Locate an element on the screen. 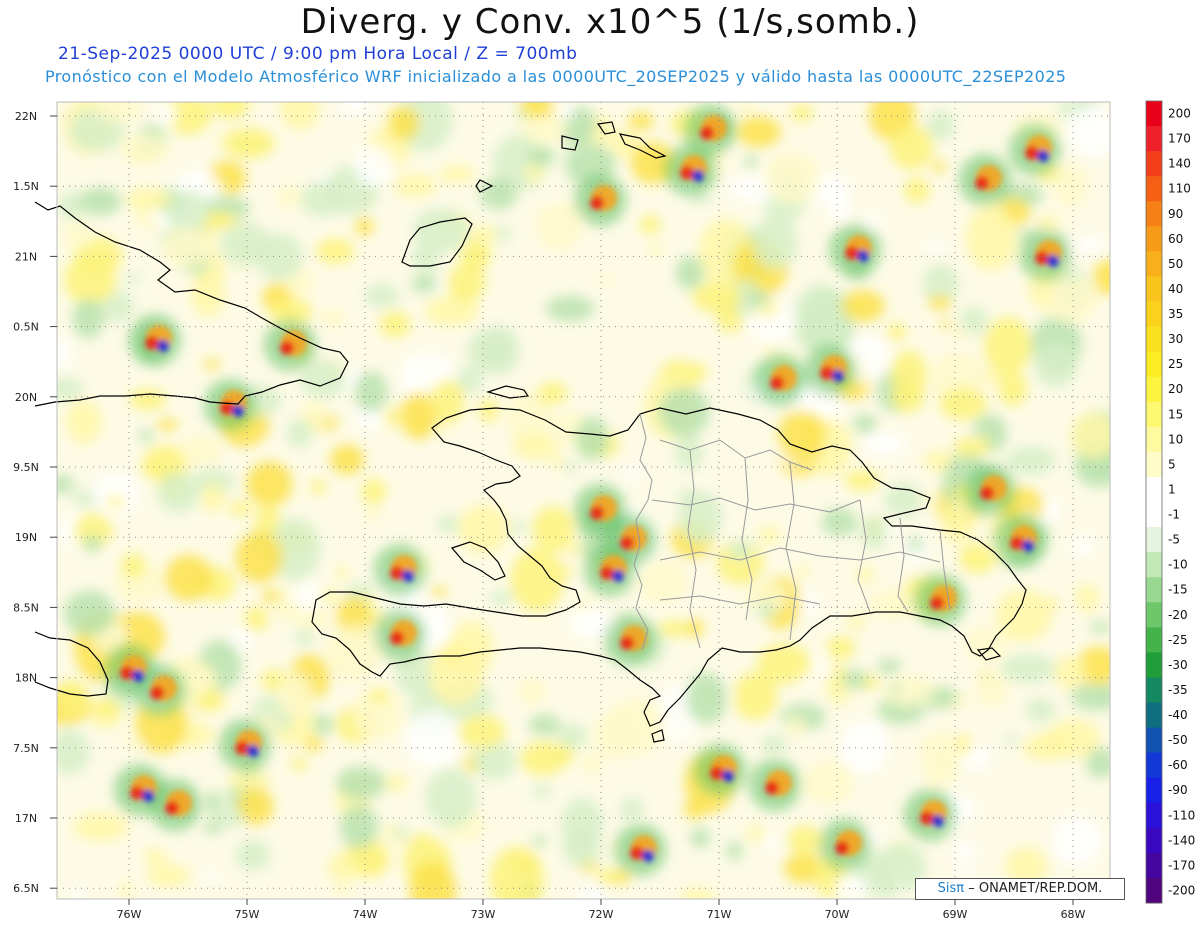 Image resolution: width=1200 pixels, height=927 pixels. lat-tick-label: 19N is located at coordinates (26, 537).